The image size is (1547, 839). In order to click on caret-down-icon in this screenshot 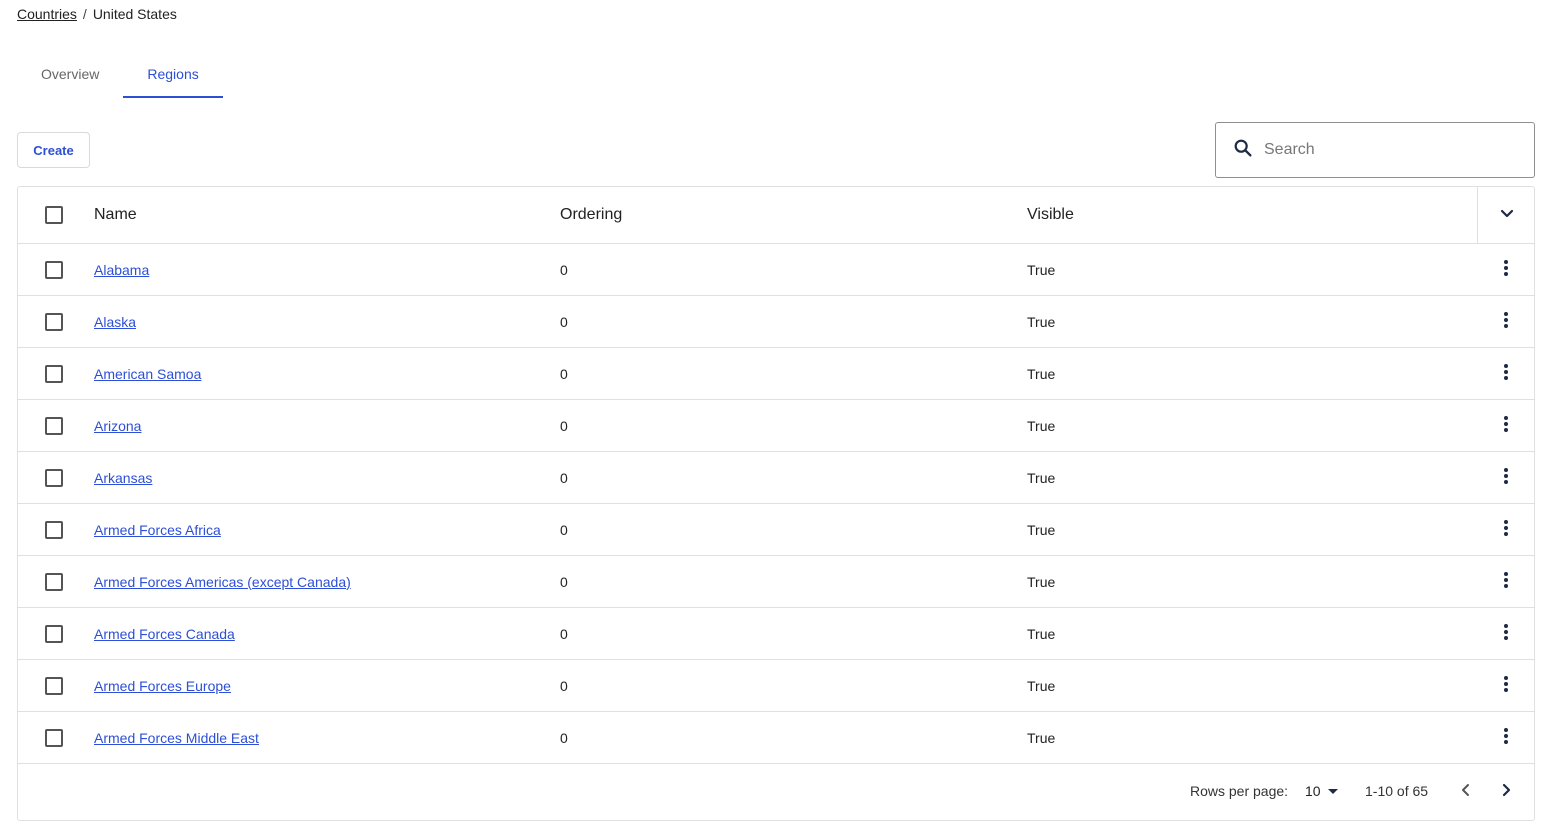, I will do `click(1333, 791)`.